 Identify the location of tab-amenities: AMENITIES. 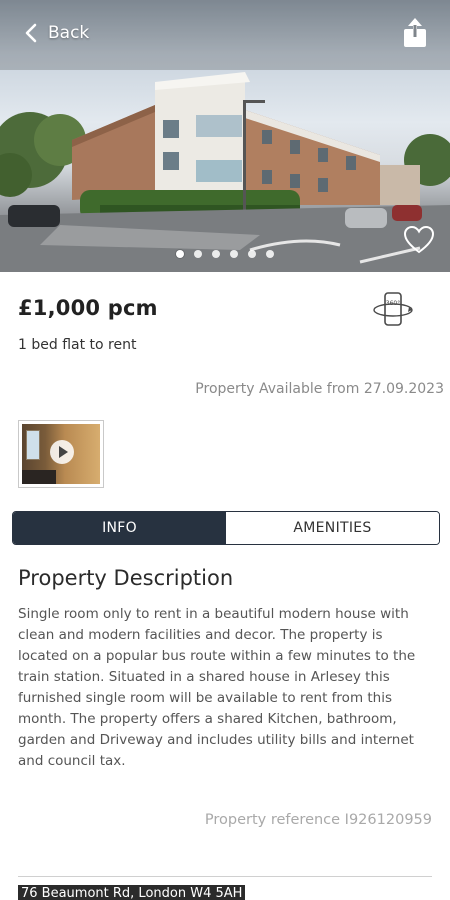
(332, 528).